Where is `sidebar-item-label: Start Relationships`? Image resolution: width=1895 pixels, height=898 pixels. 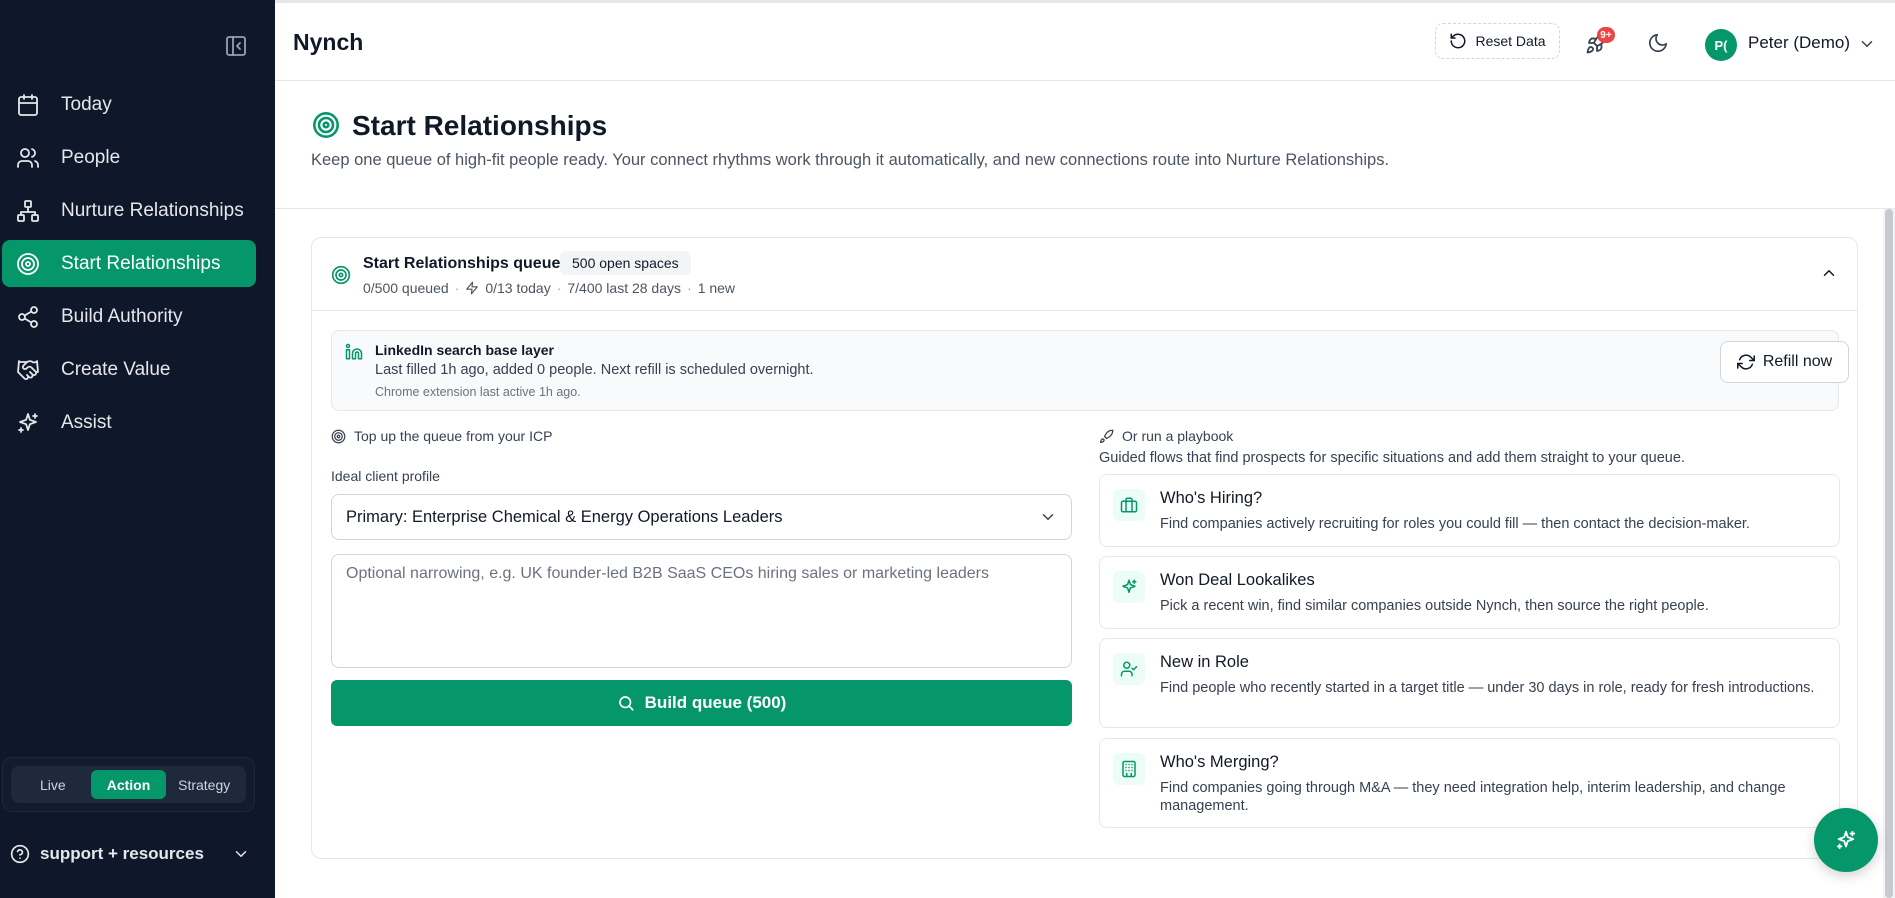 sidebar-item-label: Start Relationships is located at coordinates (141, 263).